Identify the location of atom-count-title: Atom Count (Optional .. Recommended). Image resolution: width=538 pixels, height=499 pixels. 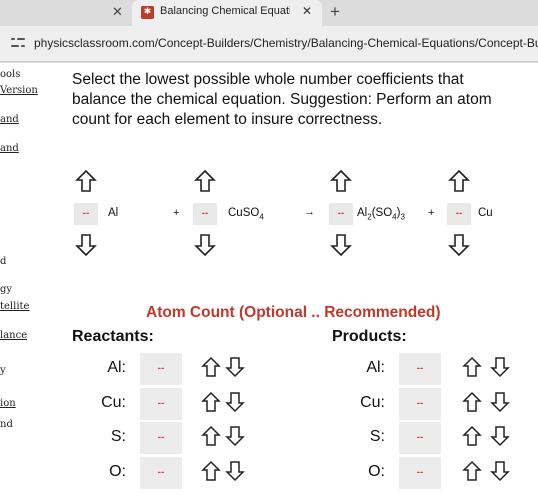
(293, 312).